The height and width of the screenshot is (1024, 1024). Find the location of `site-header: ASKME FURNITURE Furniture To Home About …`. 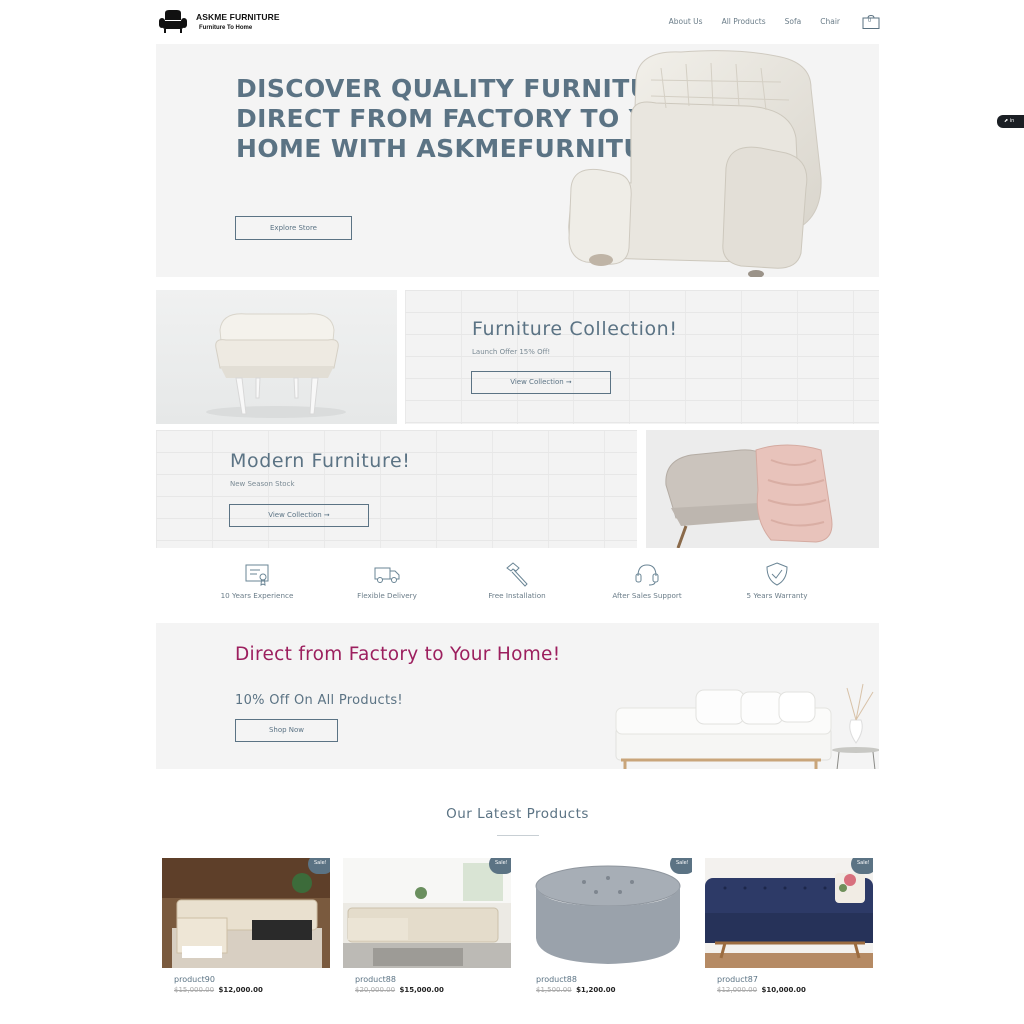

site-header: ASKME FURNITURE Furniture To Home About … is located at coordinates (518, 22).